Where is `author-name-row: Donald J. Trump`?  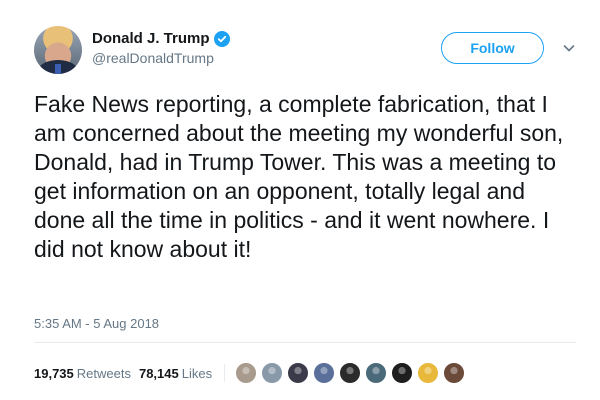 author-name-row: Donald J. Trump is located at coordinates (161, 38).